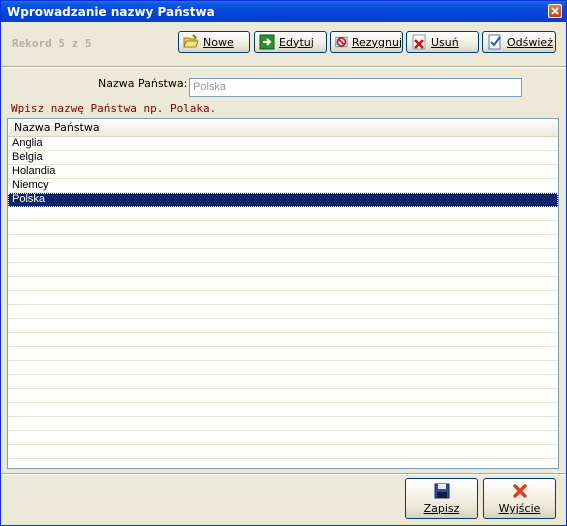  What do you see at coordinates (441, 508) in the screenshot?
I see `save-button-label: Zapisz` at bounding box center [441, 508].